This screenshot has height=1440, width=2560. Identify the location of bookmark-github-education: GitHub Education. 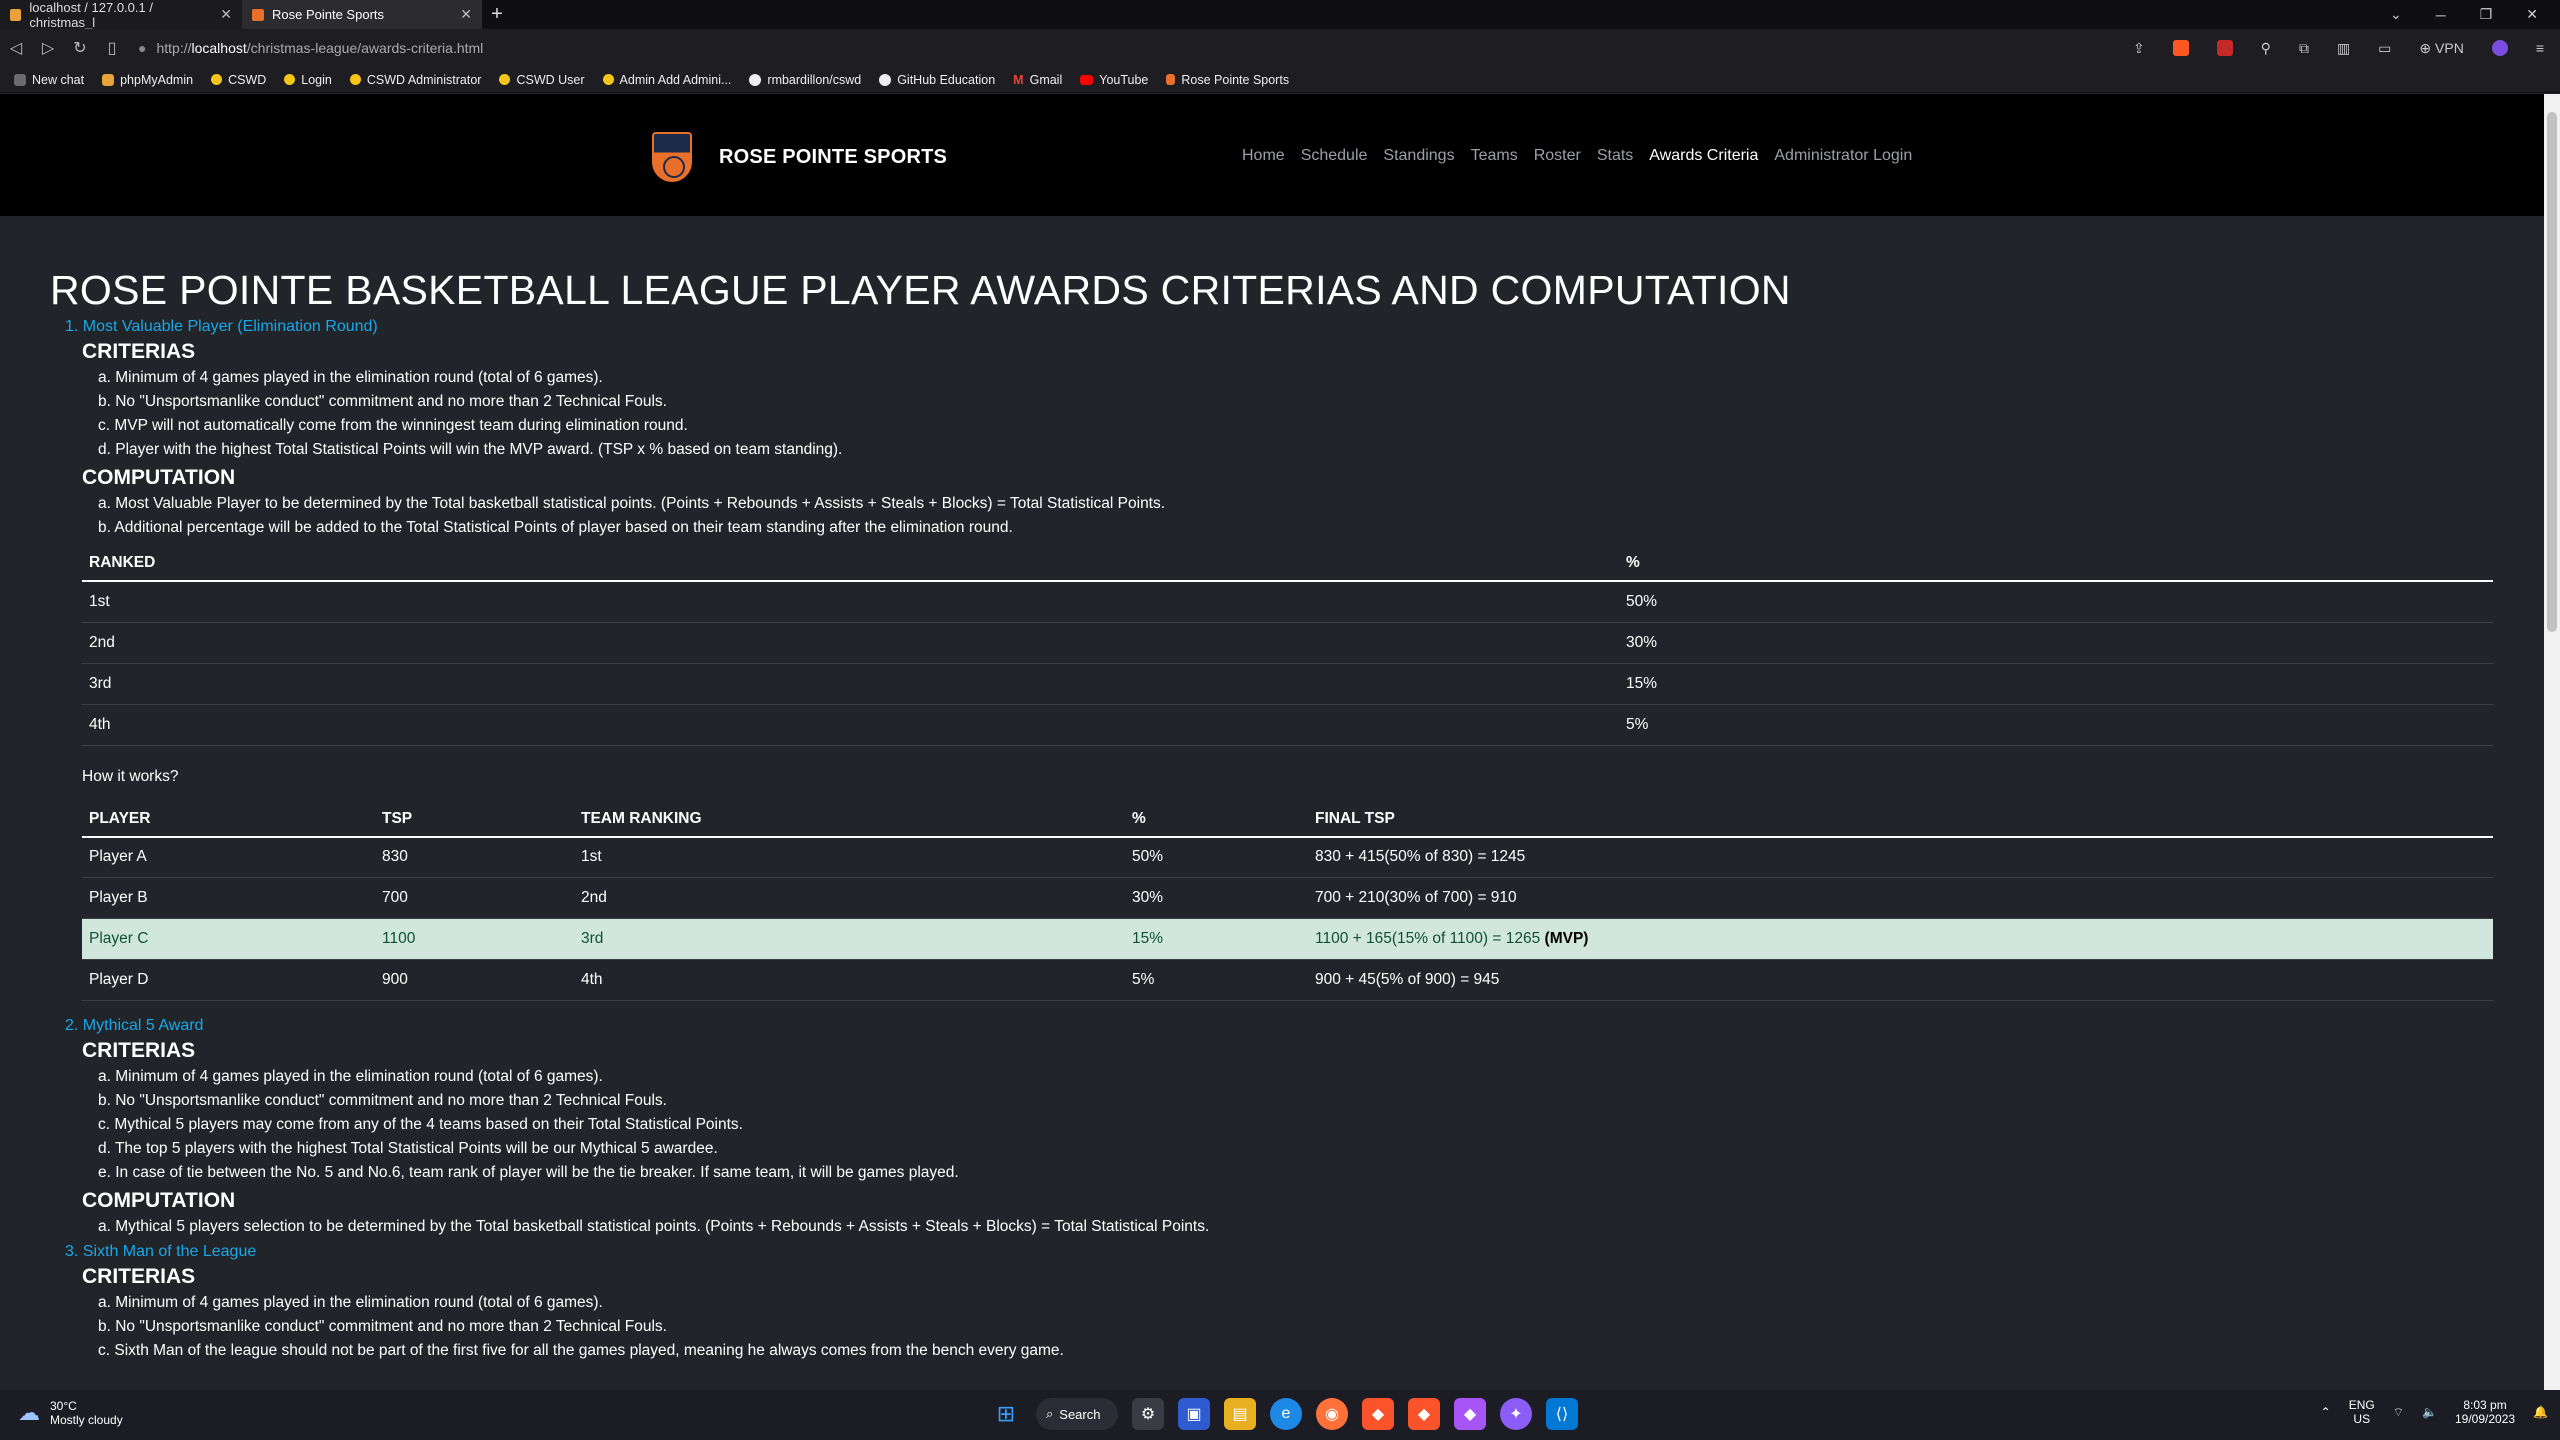
(937, 80).